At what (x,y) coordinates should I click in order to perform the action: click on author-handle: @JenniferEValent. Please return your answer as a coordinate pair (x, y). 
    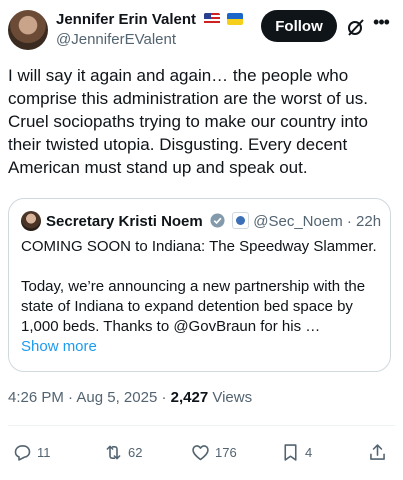
    Looking at the image, I should click on (149, 40).